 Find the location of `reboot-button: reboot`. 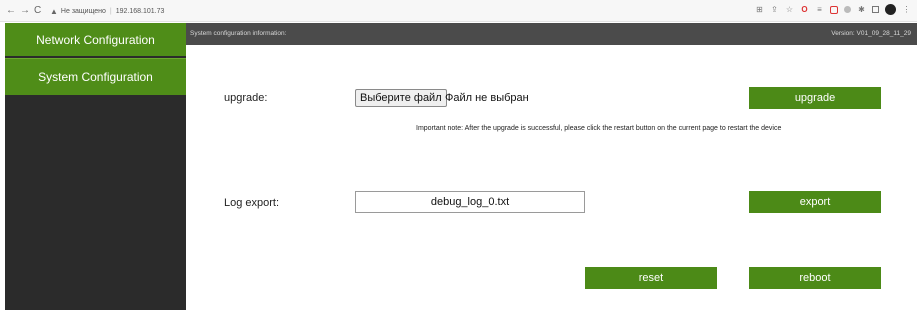

reboot-button: reboot is located at coordinates (815, 278).